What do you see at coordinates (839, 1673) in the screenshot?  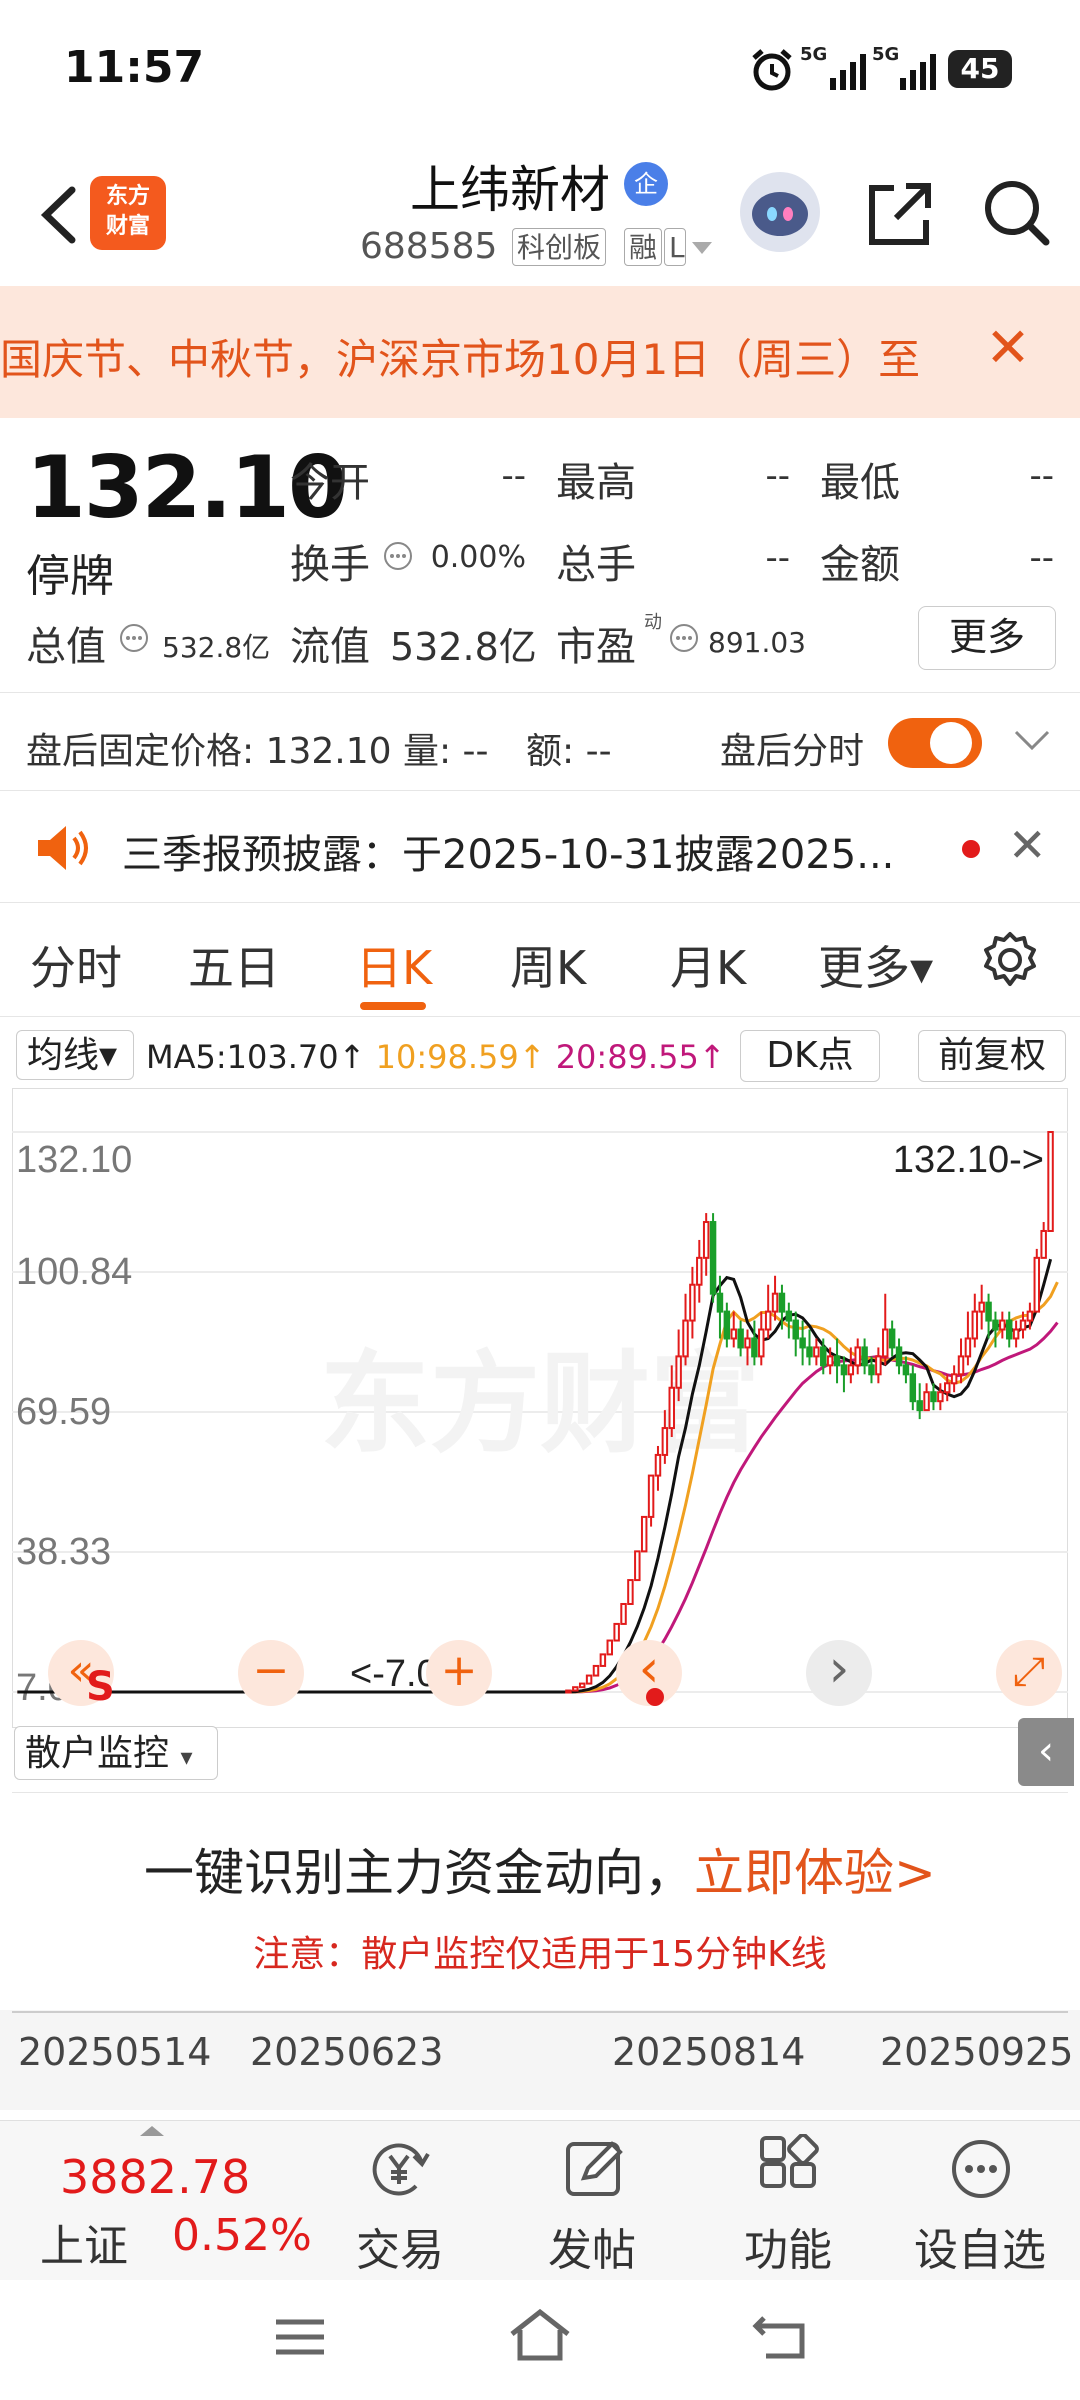 I see `next-button: ›` at bounding box center [839, 1673].